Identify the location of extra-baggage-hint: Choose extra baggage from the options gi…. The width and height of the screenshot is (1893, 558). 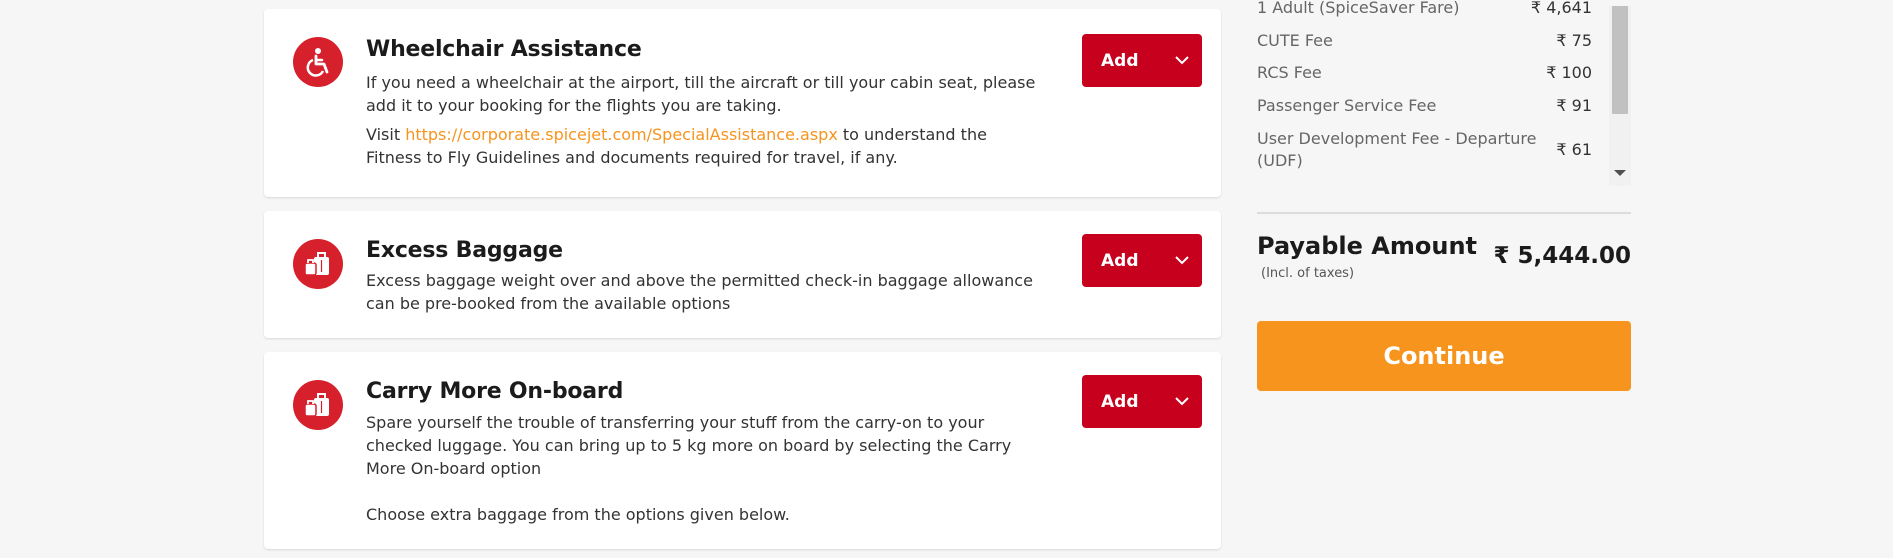
(578, 514).